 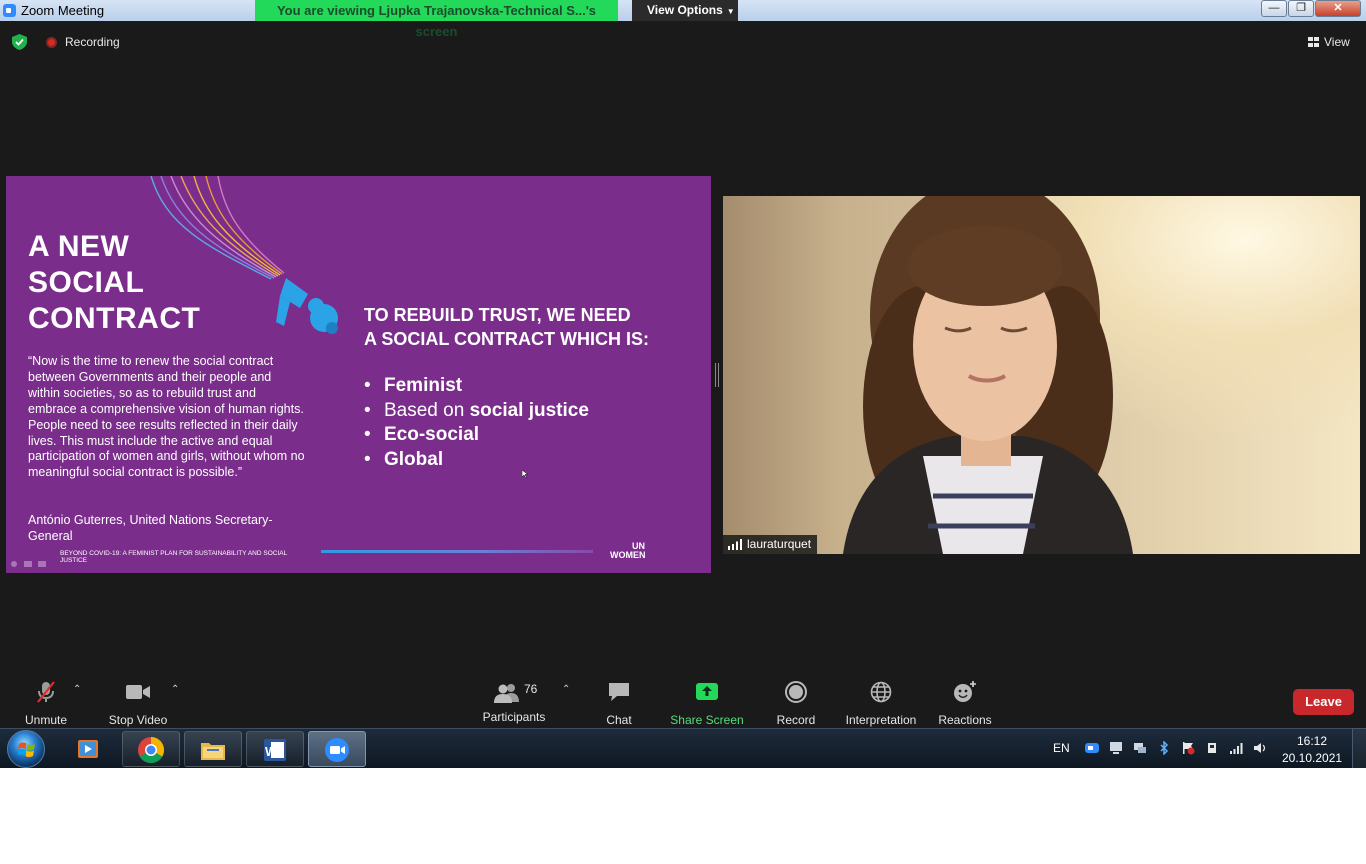 I want to click on slide-title-line: CONTRACT, so click(x=114, y=318).